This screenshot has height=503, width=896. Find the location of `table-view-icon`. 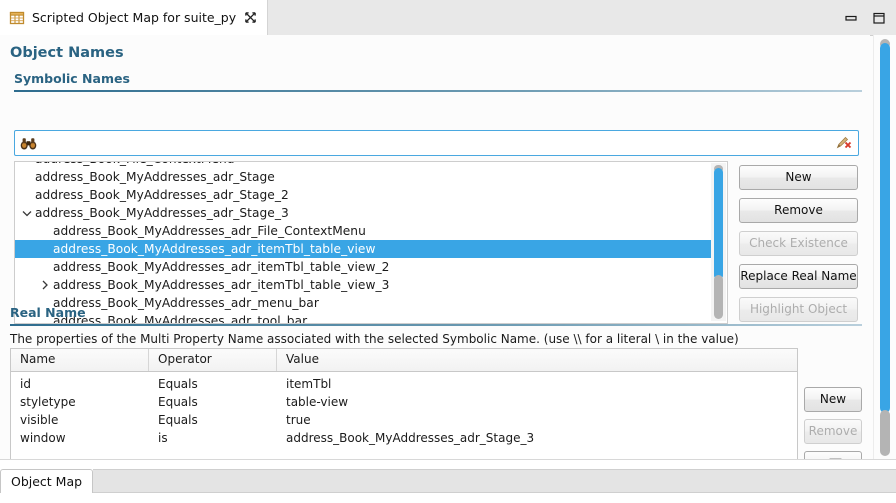

table-view-icon is located at coordinates (17, 17).